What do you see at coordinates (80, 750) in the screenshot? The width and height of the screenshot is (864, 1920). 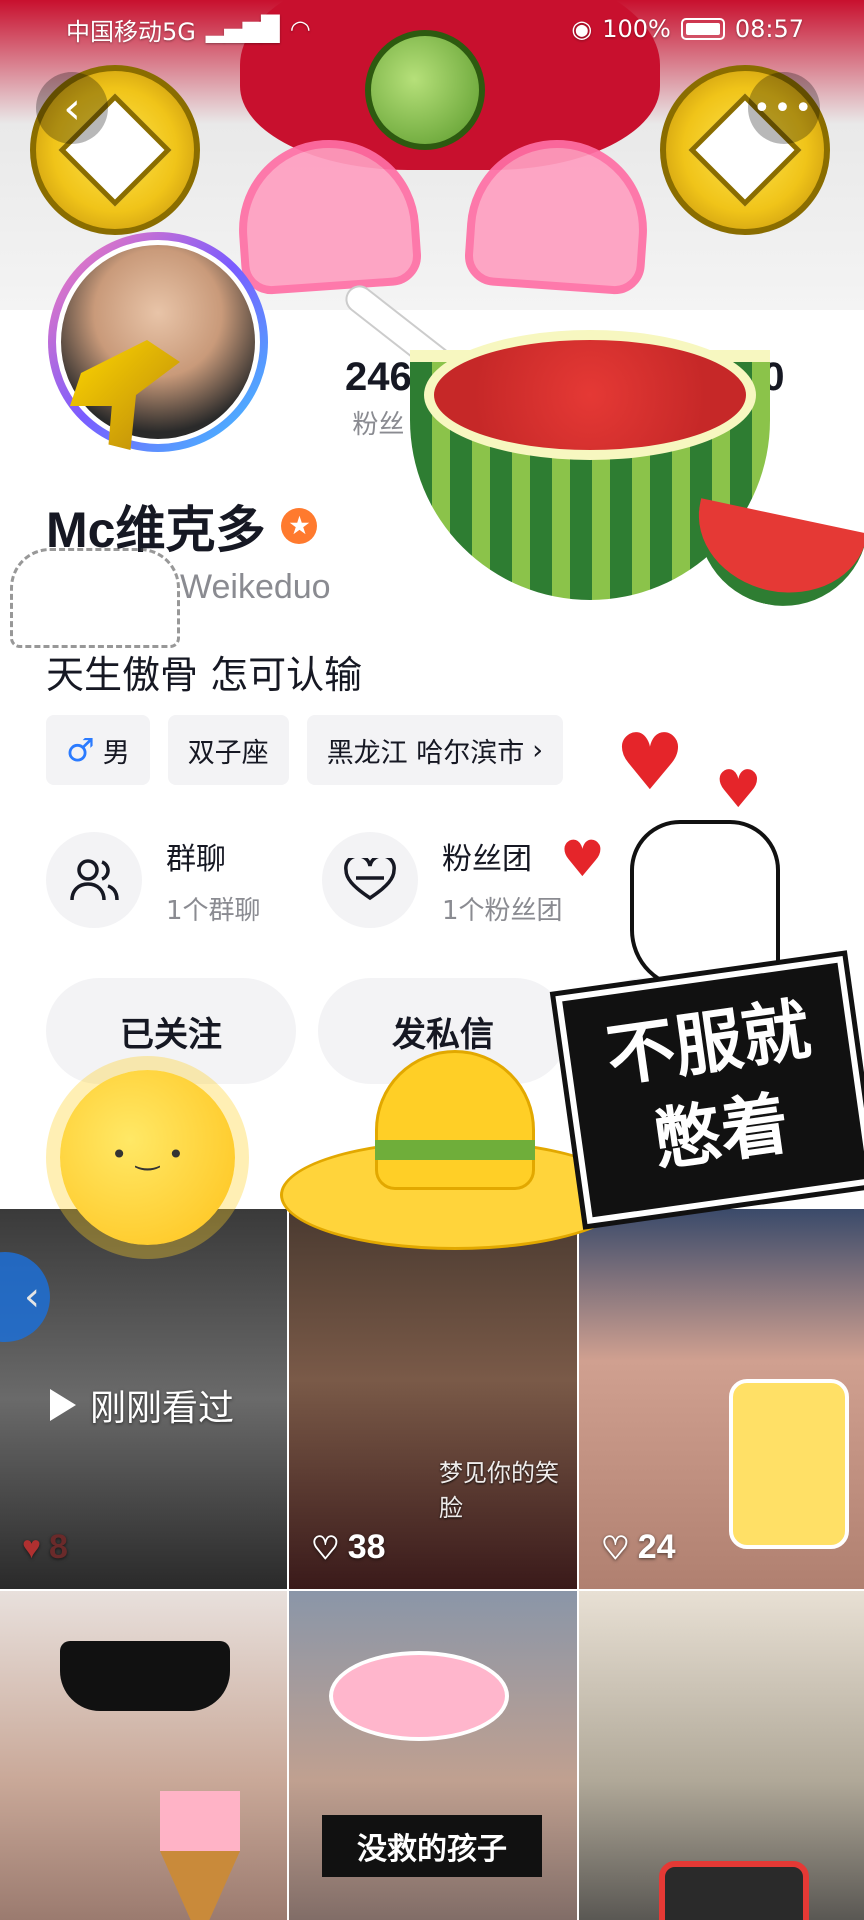 I see `male-icon: ♂` at bounding box center [80, 750].